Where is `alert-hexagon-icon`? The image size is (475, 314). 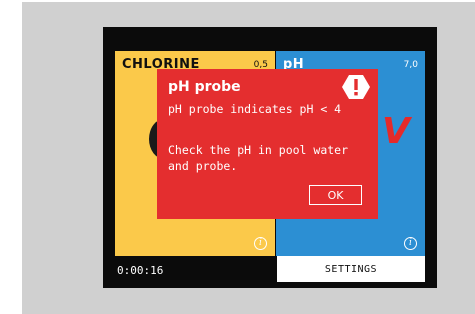 alert-hexagon-icon is located at coordinates (356, 87).